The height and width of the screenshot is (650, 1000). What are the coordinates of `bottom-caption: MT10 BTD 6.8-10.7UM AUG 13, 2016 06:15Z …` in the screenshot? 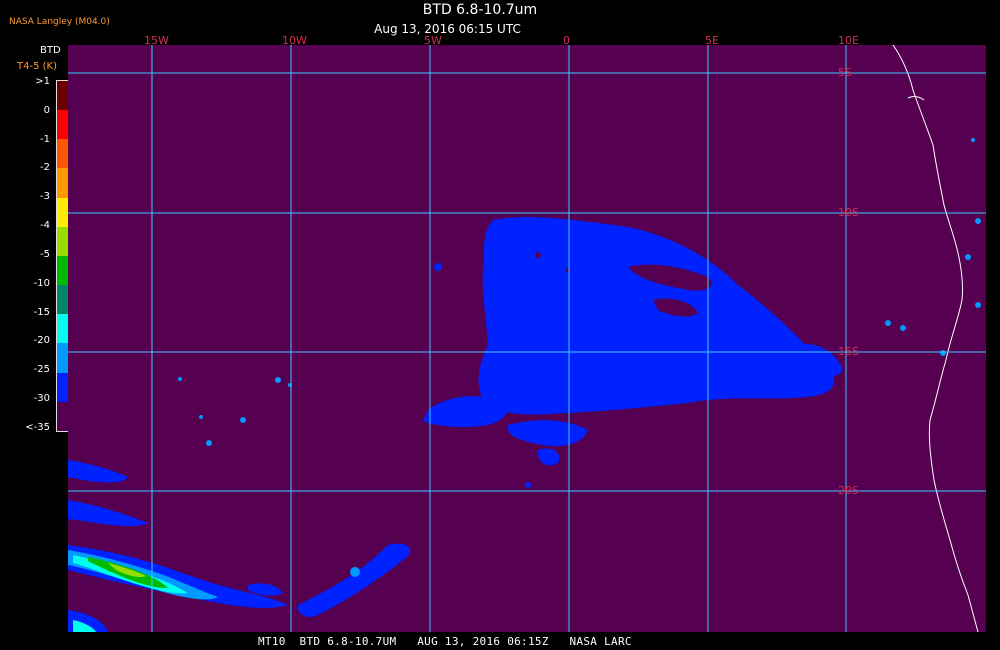 It's located at (445, 641).